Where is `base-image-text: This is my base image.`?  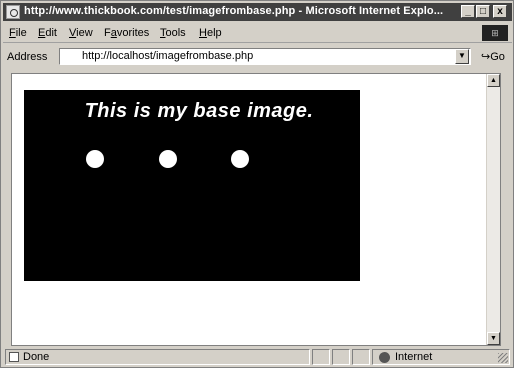
base-image-text: This is my base image. is located at coordinates (199, 111).